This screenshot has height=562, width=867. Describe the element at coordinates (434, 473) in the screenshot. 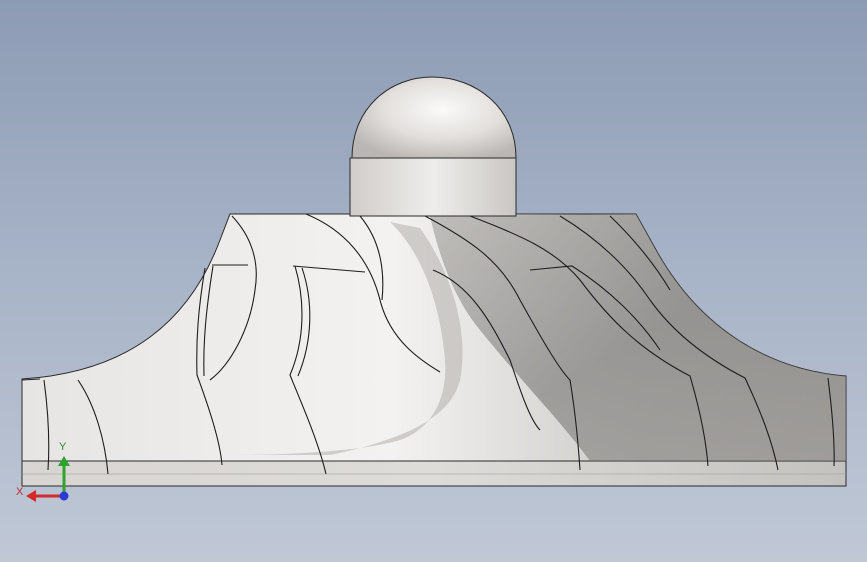

I see `backplate` at that location.